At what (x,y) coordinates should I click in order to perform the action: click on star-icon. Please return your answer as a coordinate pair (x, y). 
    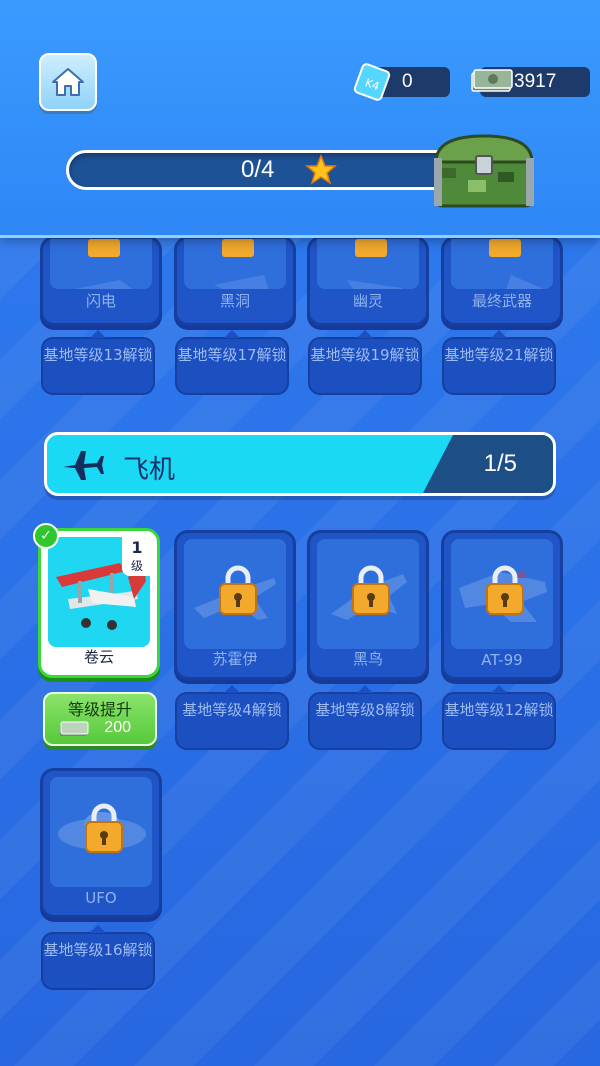
    Looking at the image, I should click on (321, 169).